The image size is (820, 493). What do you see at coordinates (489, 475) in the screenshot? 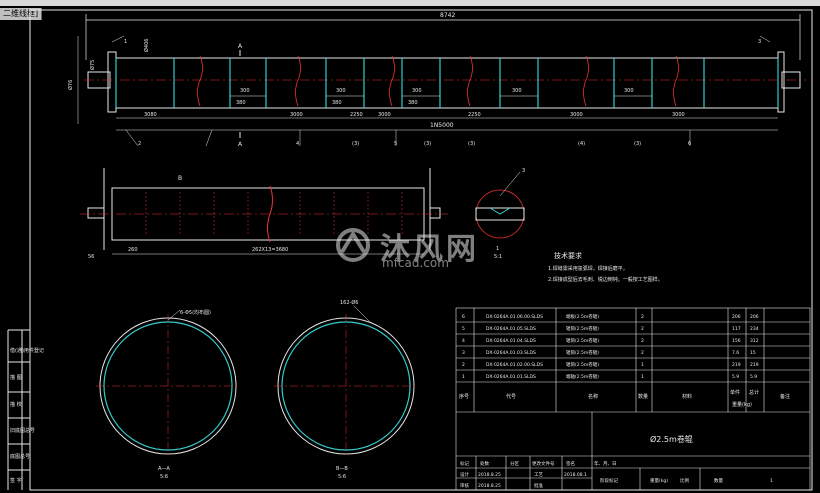
I see `design-1: 2018.8.25` at bounding box center [489, 475].